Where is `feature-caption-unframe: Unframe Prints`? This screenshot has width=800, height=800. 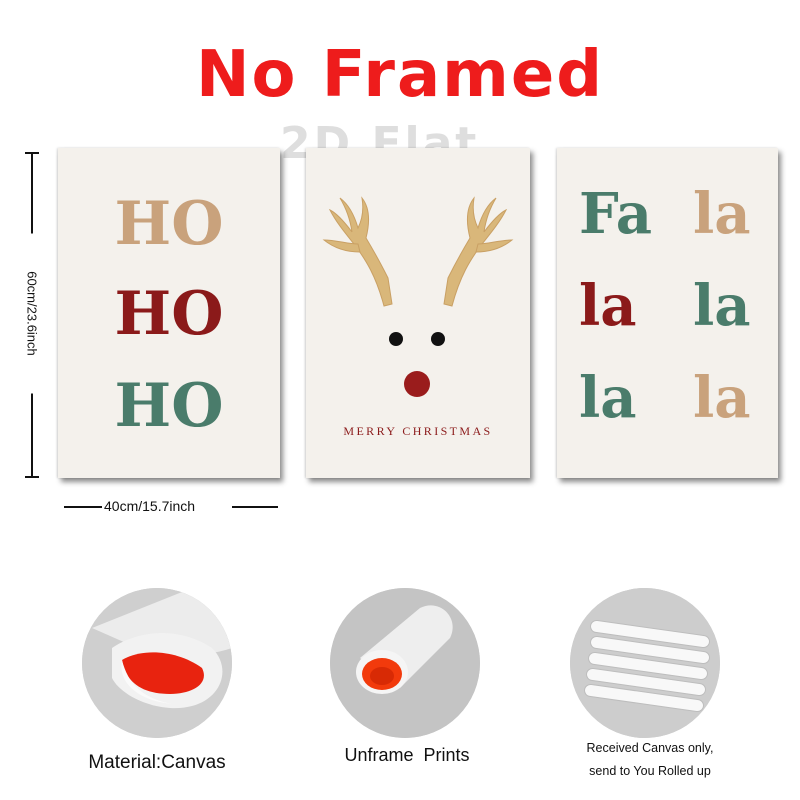
feature-caption-unframe: Unframe Prints is located at coordinates (407, 755).